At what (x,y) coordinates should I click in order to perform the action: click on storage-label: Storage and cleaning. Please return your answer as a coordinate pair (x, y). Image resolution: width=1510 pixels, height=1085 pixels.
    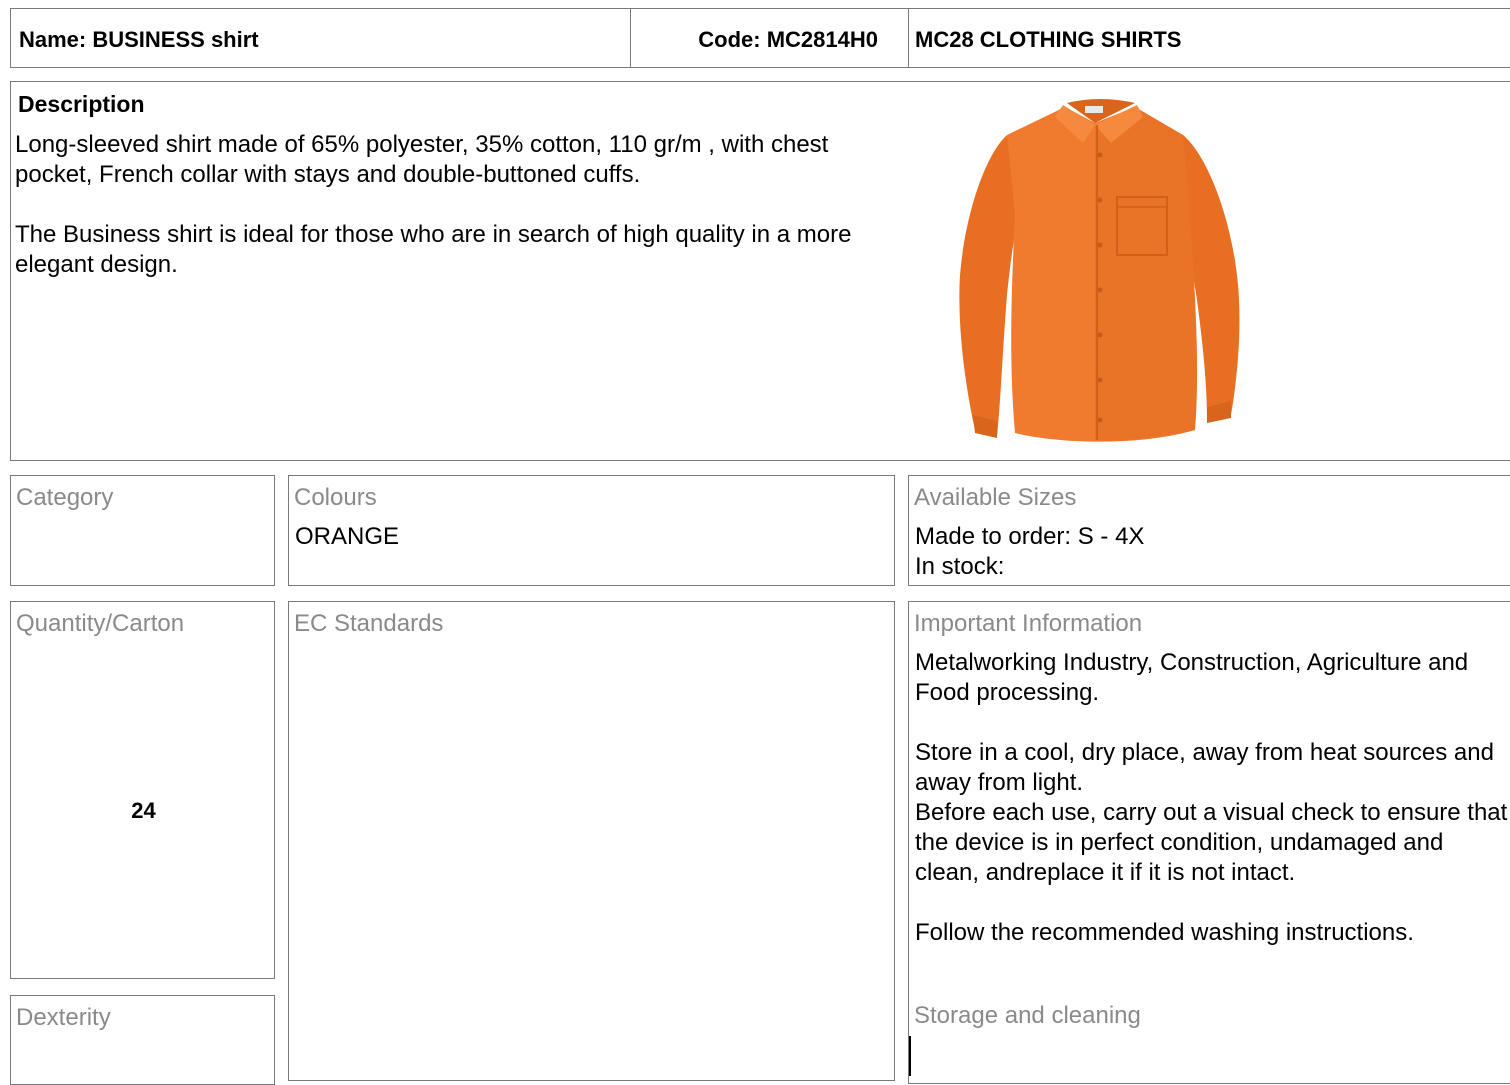
    Looking at the image, I should click on (1027, 1015).